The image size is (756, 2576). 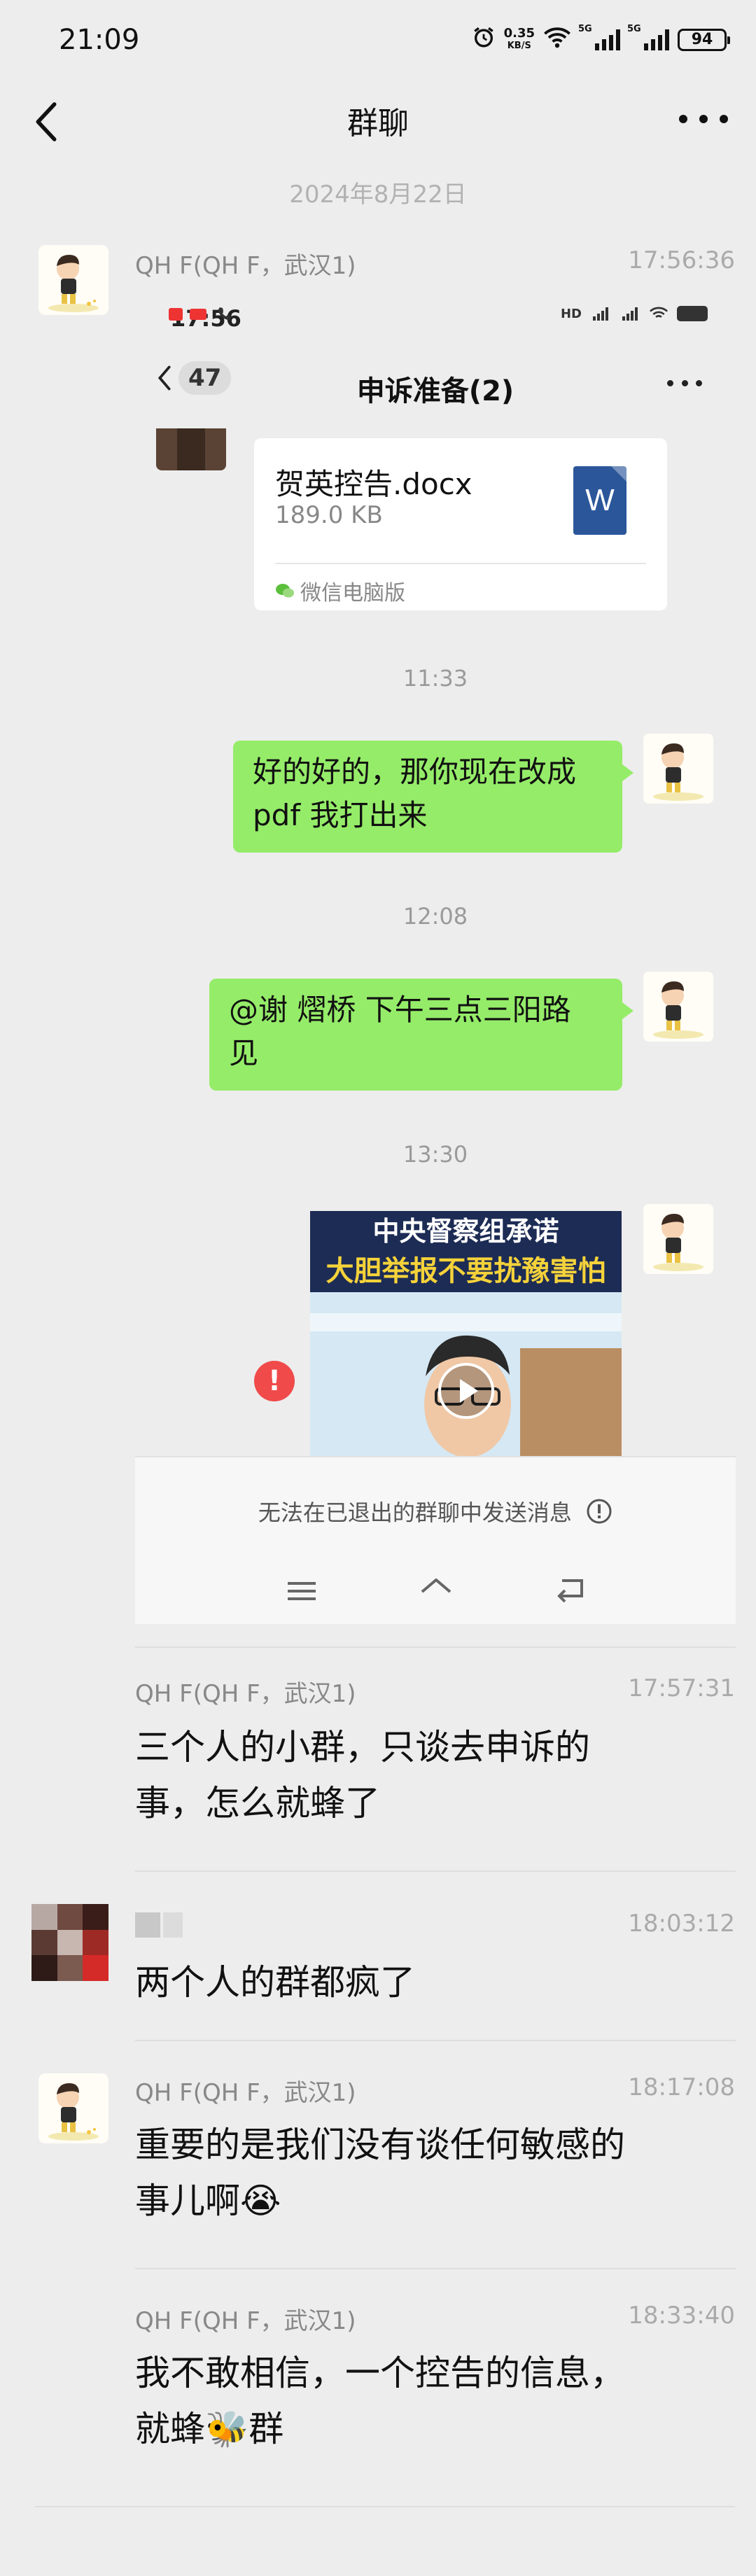 What do you see at coordinates (599, 500) in the screenshot?
I see `word-document-icon: W` at bounding box center [599, 500].